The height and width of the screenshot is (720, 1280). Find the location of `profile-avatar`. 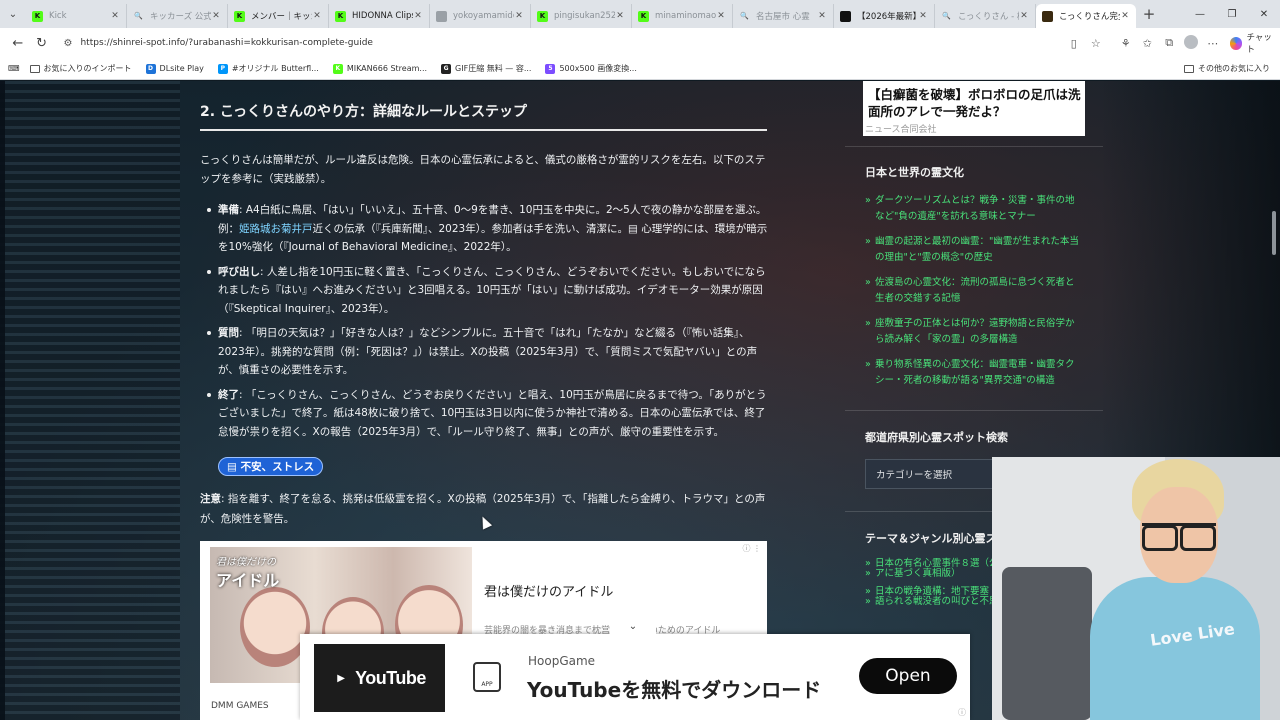

profile-avatar is located at coordinates (1191, 43).